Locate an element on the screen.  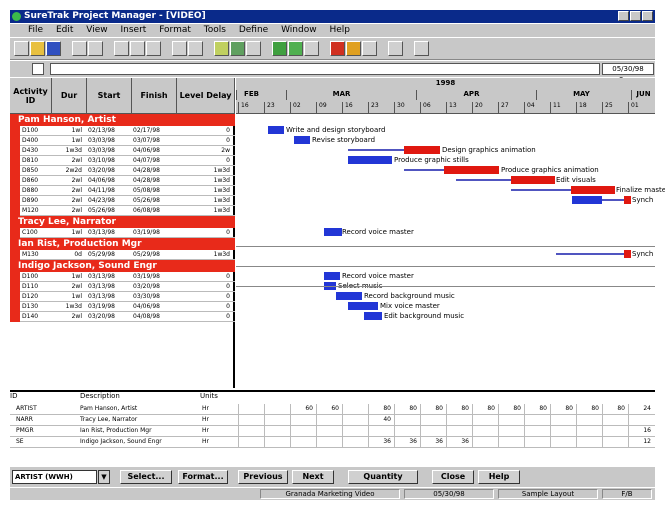
col-start: Start is located at coordinates (109, 96).